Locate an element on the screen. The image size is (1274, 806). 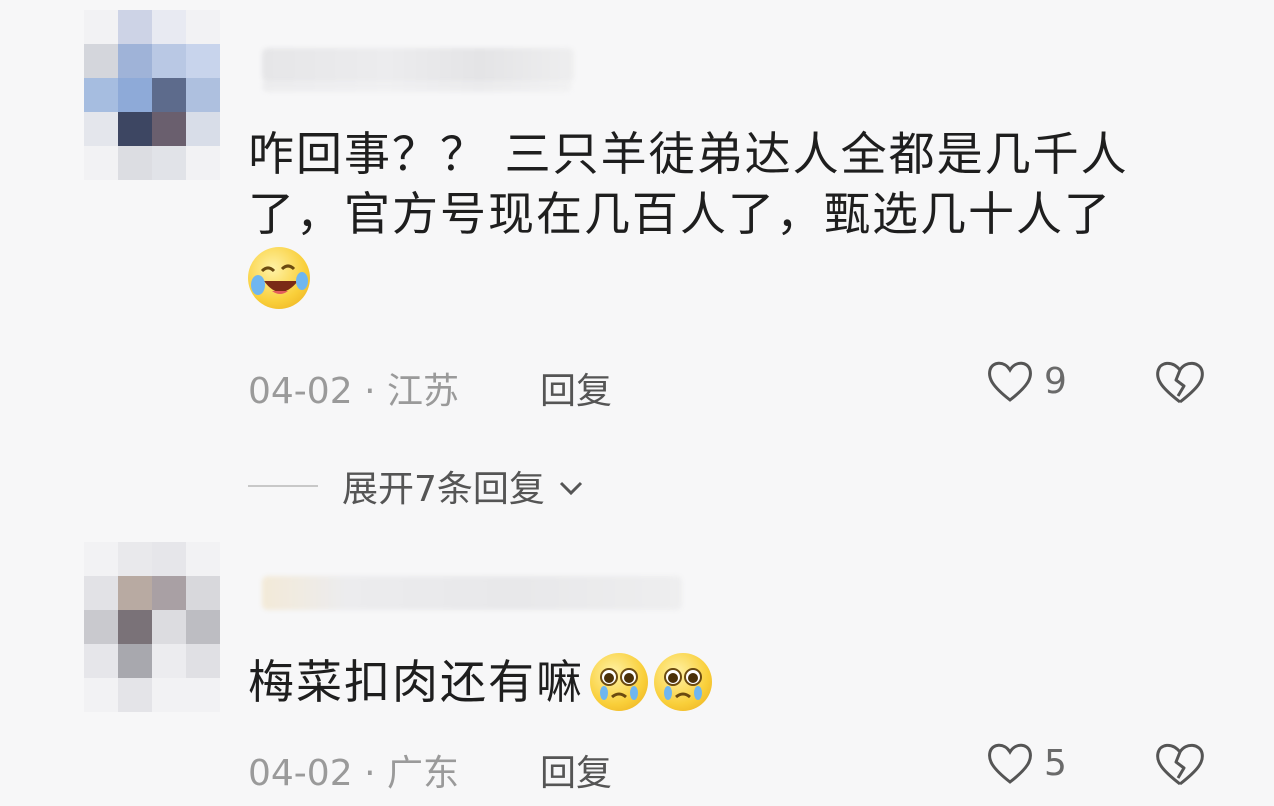
laugh-cry-emoji is located at coordinates (279, 277).